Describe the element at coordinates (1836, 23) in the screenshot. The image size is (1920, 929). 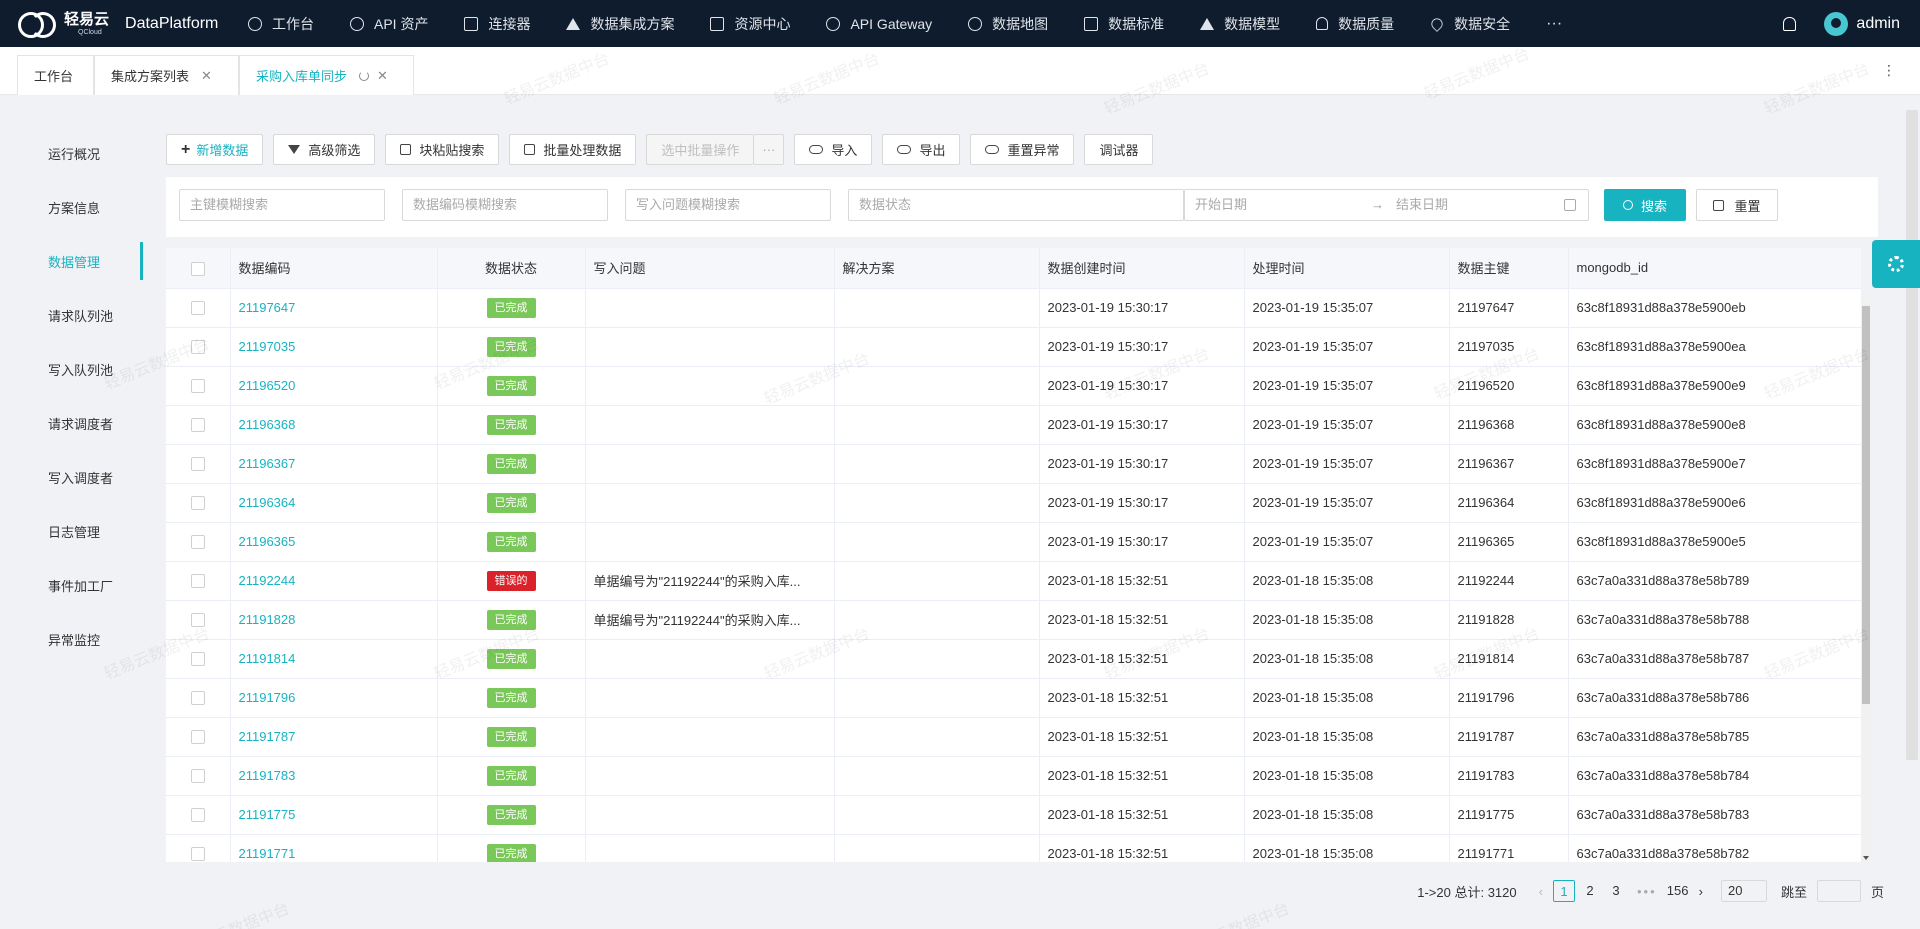
I see `avatar` at that location.